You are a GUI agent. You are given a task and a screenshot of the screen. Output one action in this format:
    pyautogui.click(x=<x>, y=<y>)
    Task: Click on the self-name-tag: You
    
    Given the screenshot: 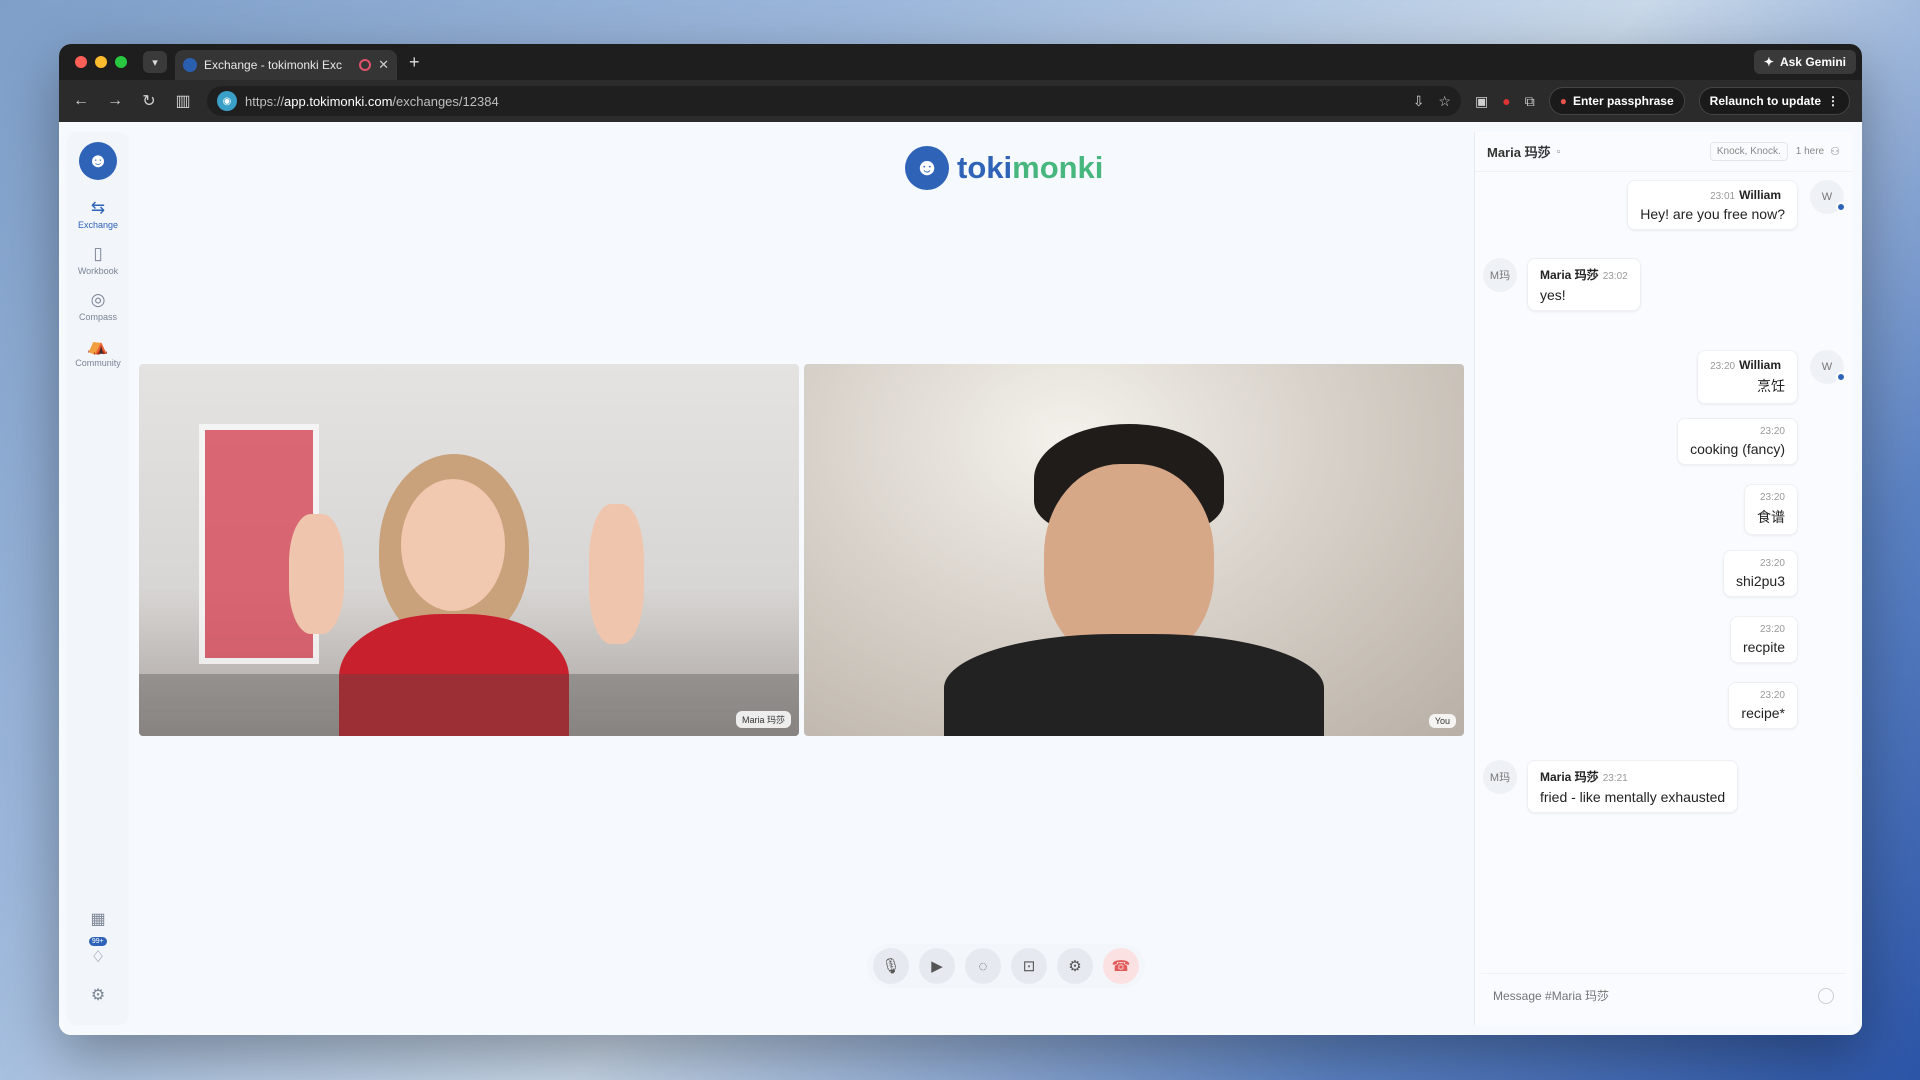 What is the action you would take?
    pyautogui.click(x=1442, y=721)
    